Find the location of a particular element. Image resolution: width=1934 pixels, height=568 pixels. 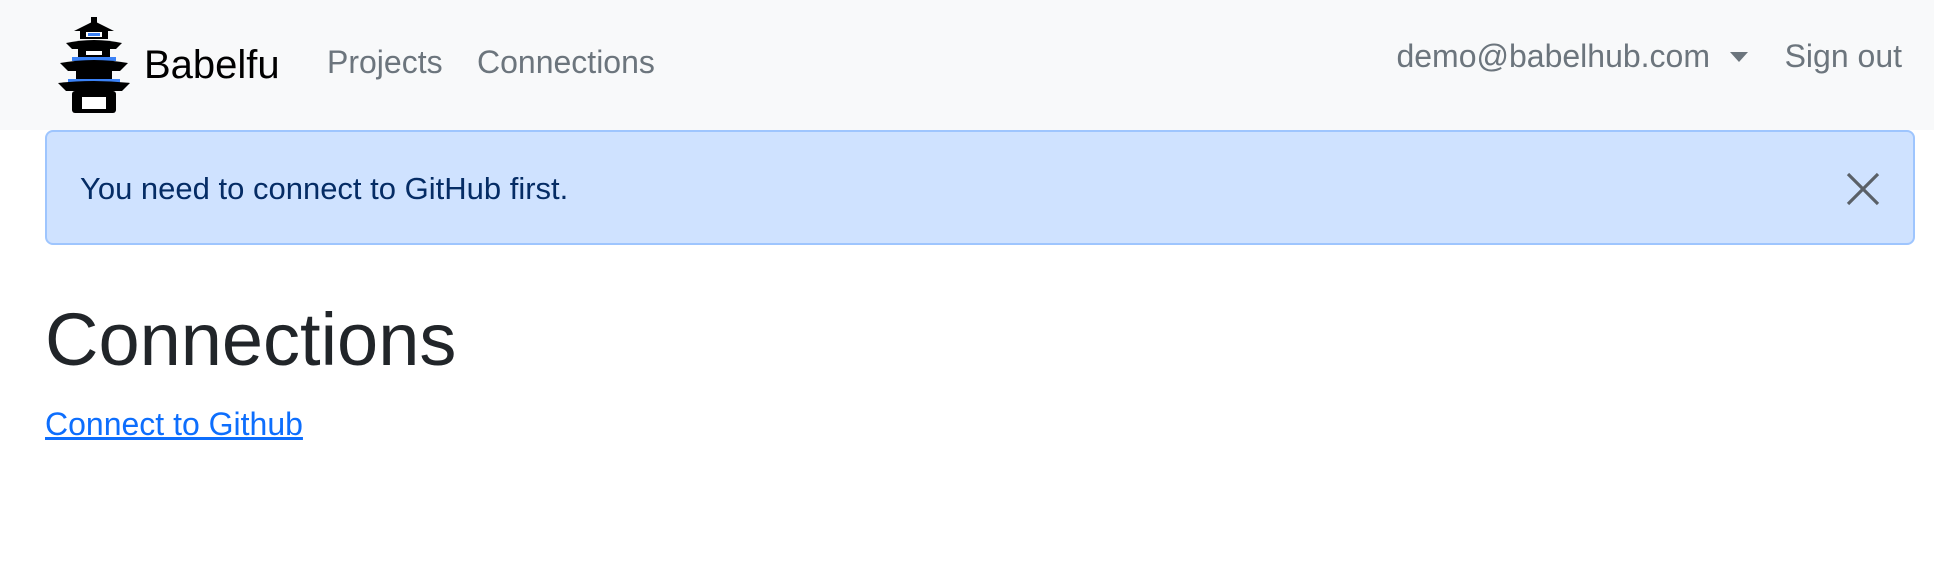

connect-github-link: Connect to Github is located at coordinates (174, 424).